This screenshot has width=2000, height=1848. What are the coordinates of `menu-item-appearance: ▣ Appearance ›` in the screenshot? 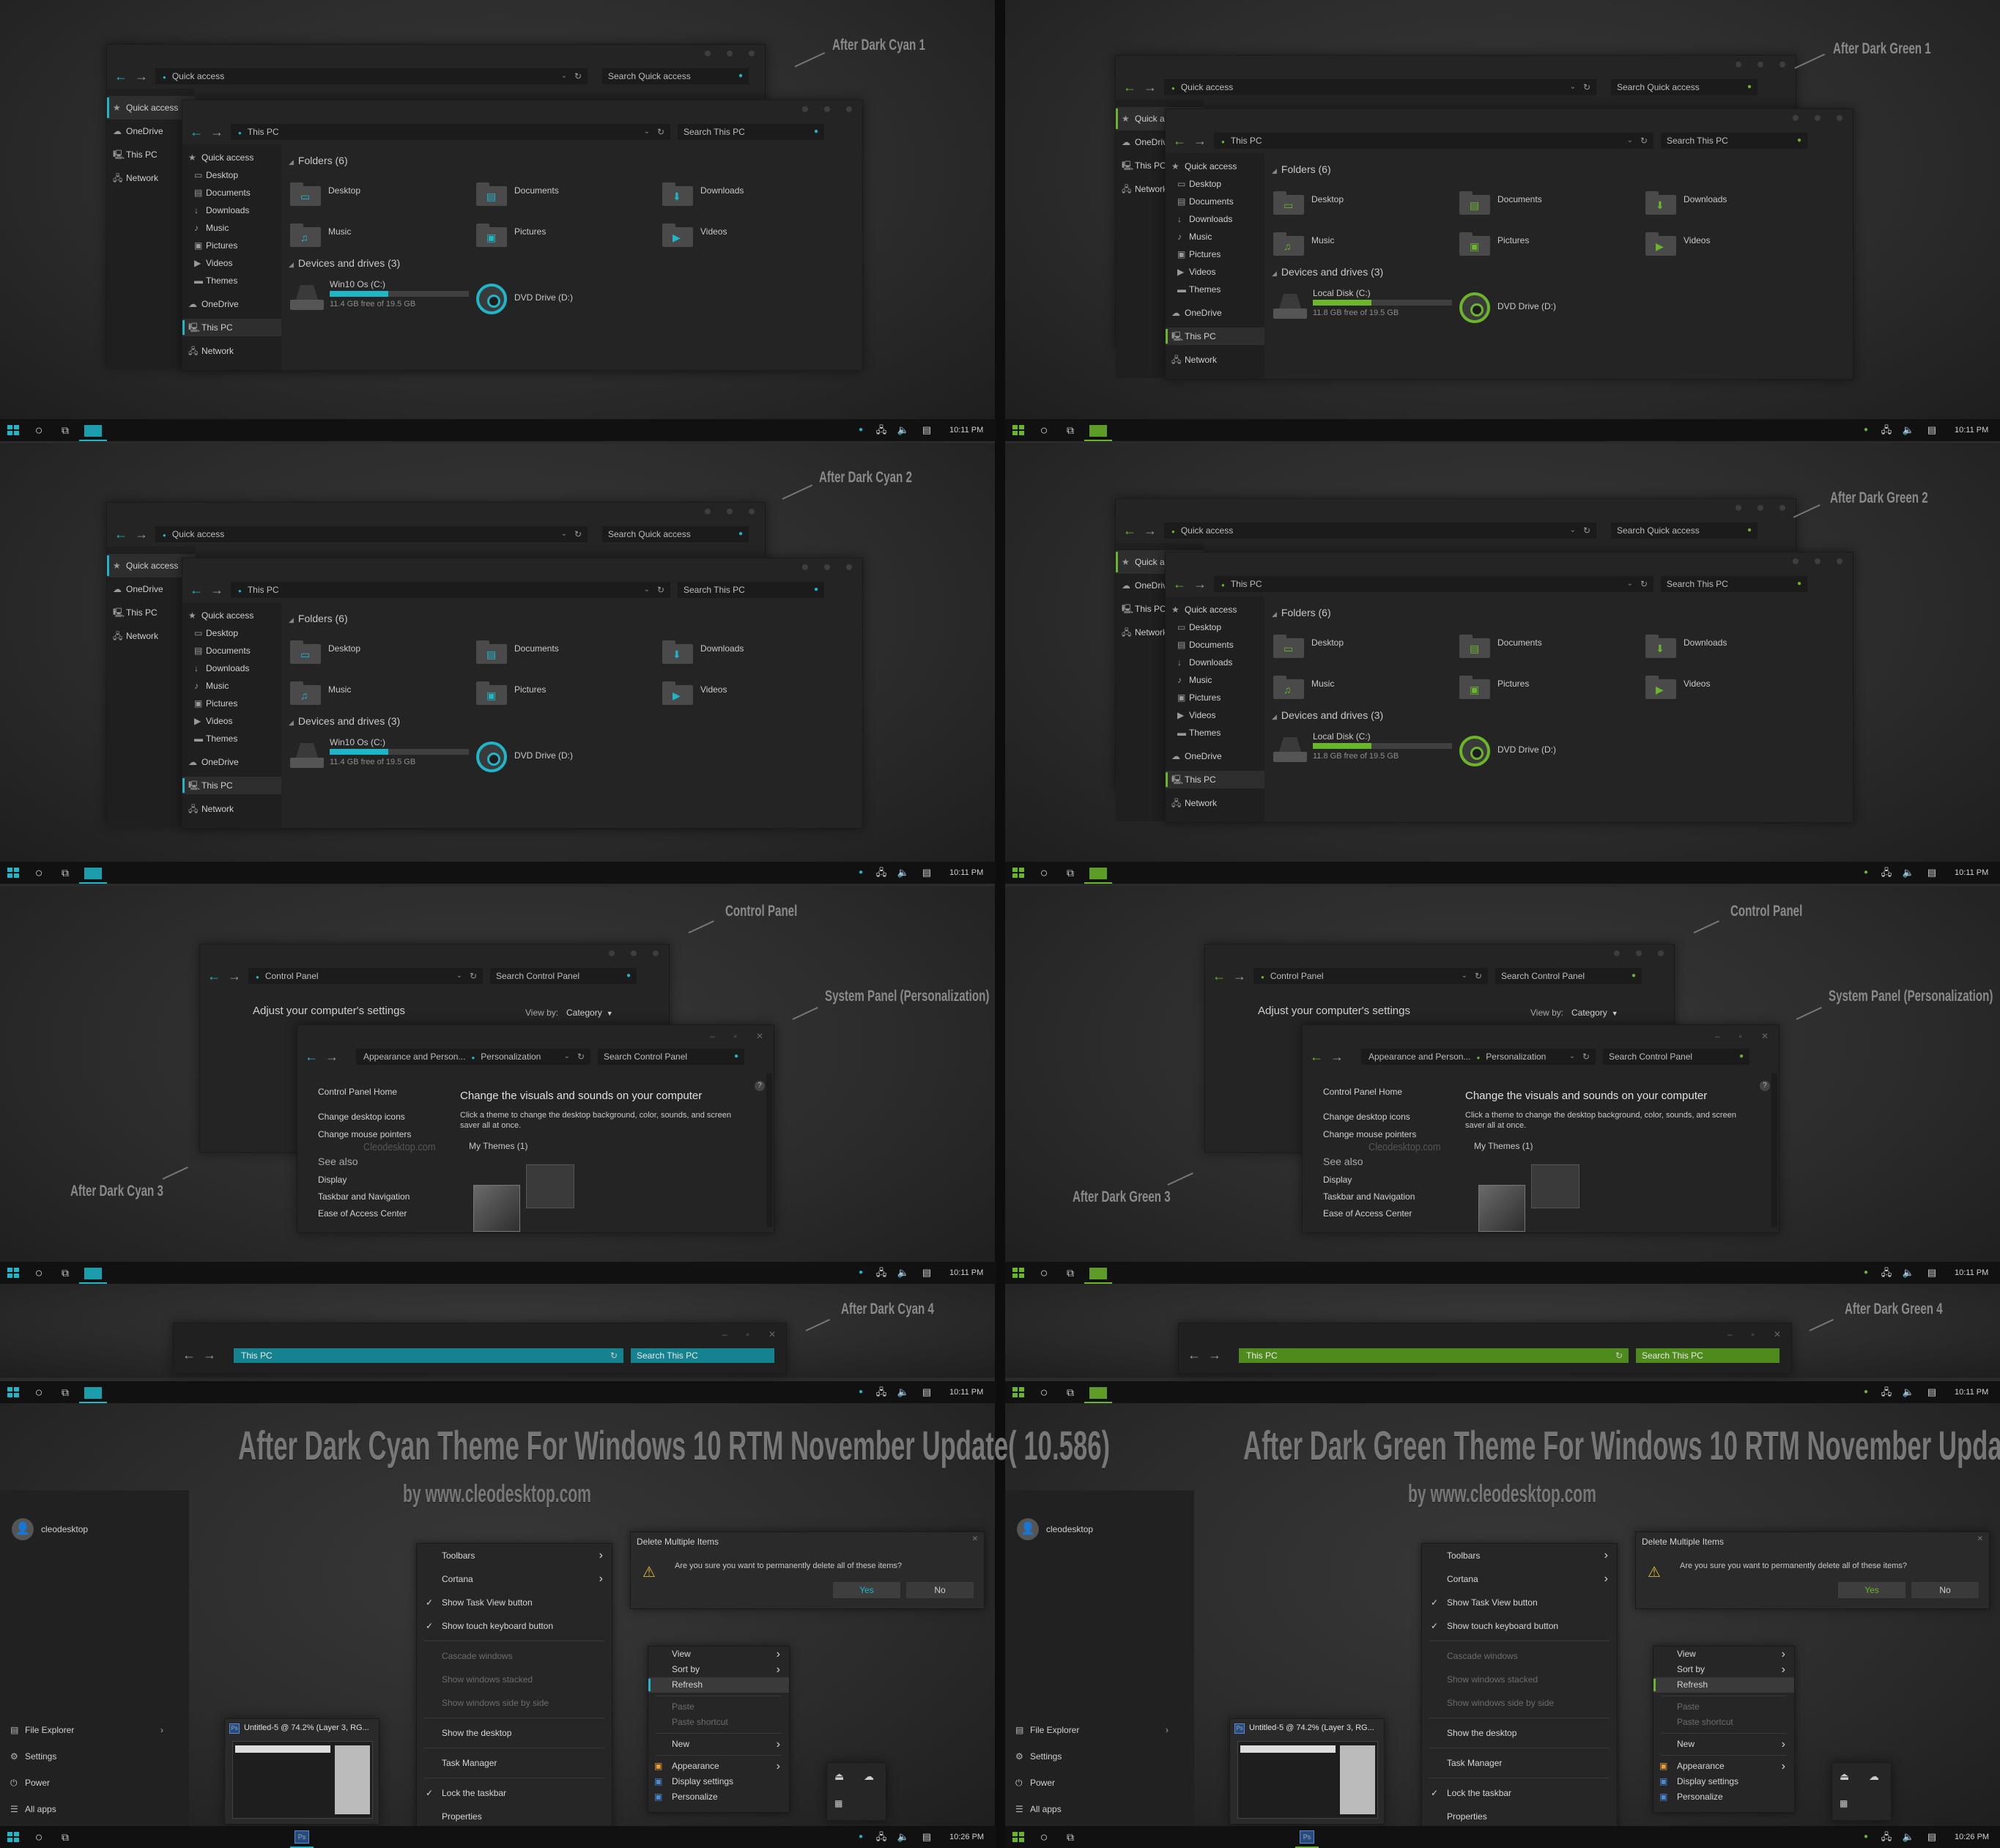 It's located at (1723, 1766).